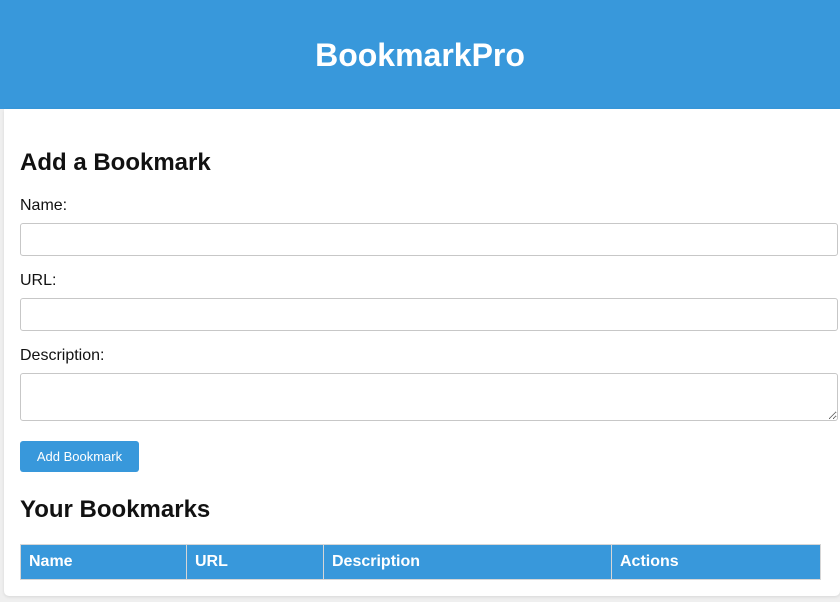  I want to click on description-label: Description:, so click(62, 355).